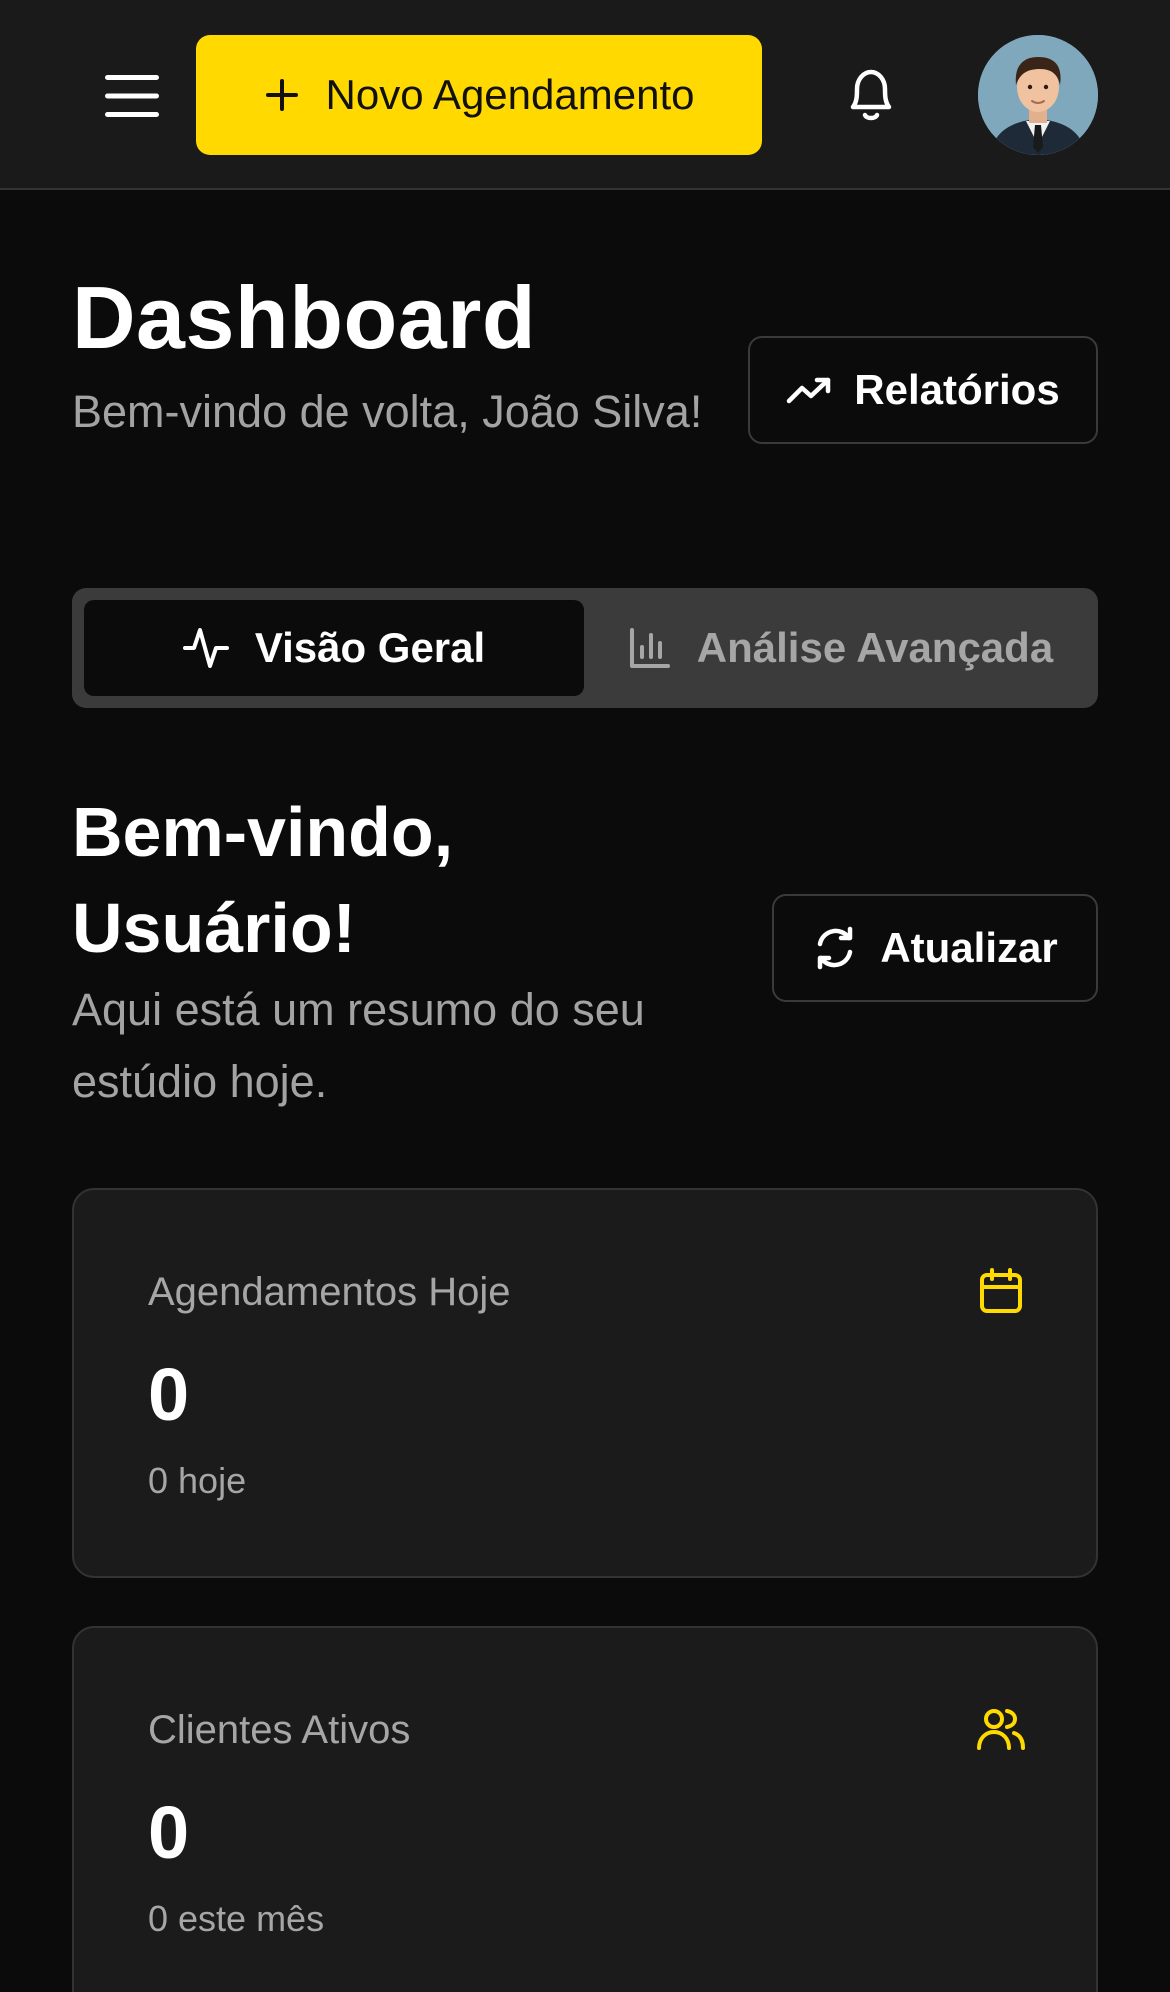 The height and width of the screenshot is (1992, 1170). Describe the element at coordinates (205, 648) in the screenshot. I see `activity-icon` at that location.